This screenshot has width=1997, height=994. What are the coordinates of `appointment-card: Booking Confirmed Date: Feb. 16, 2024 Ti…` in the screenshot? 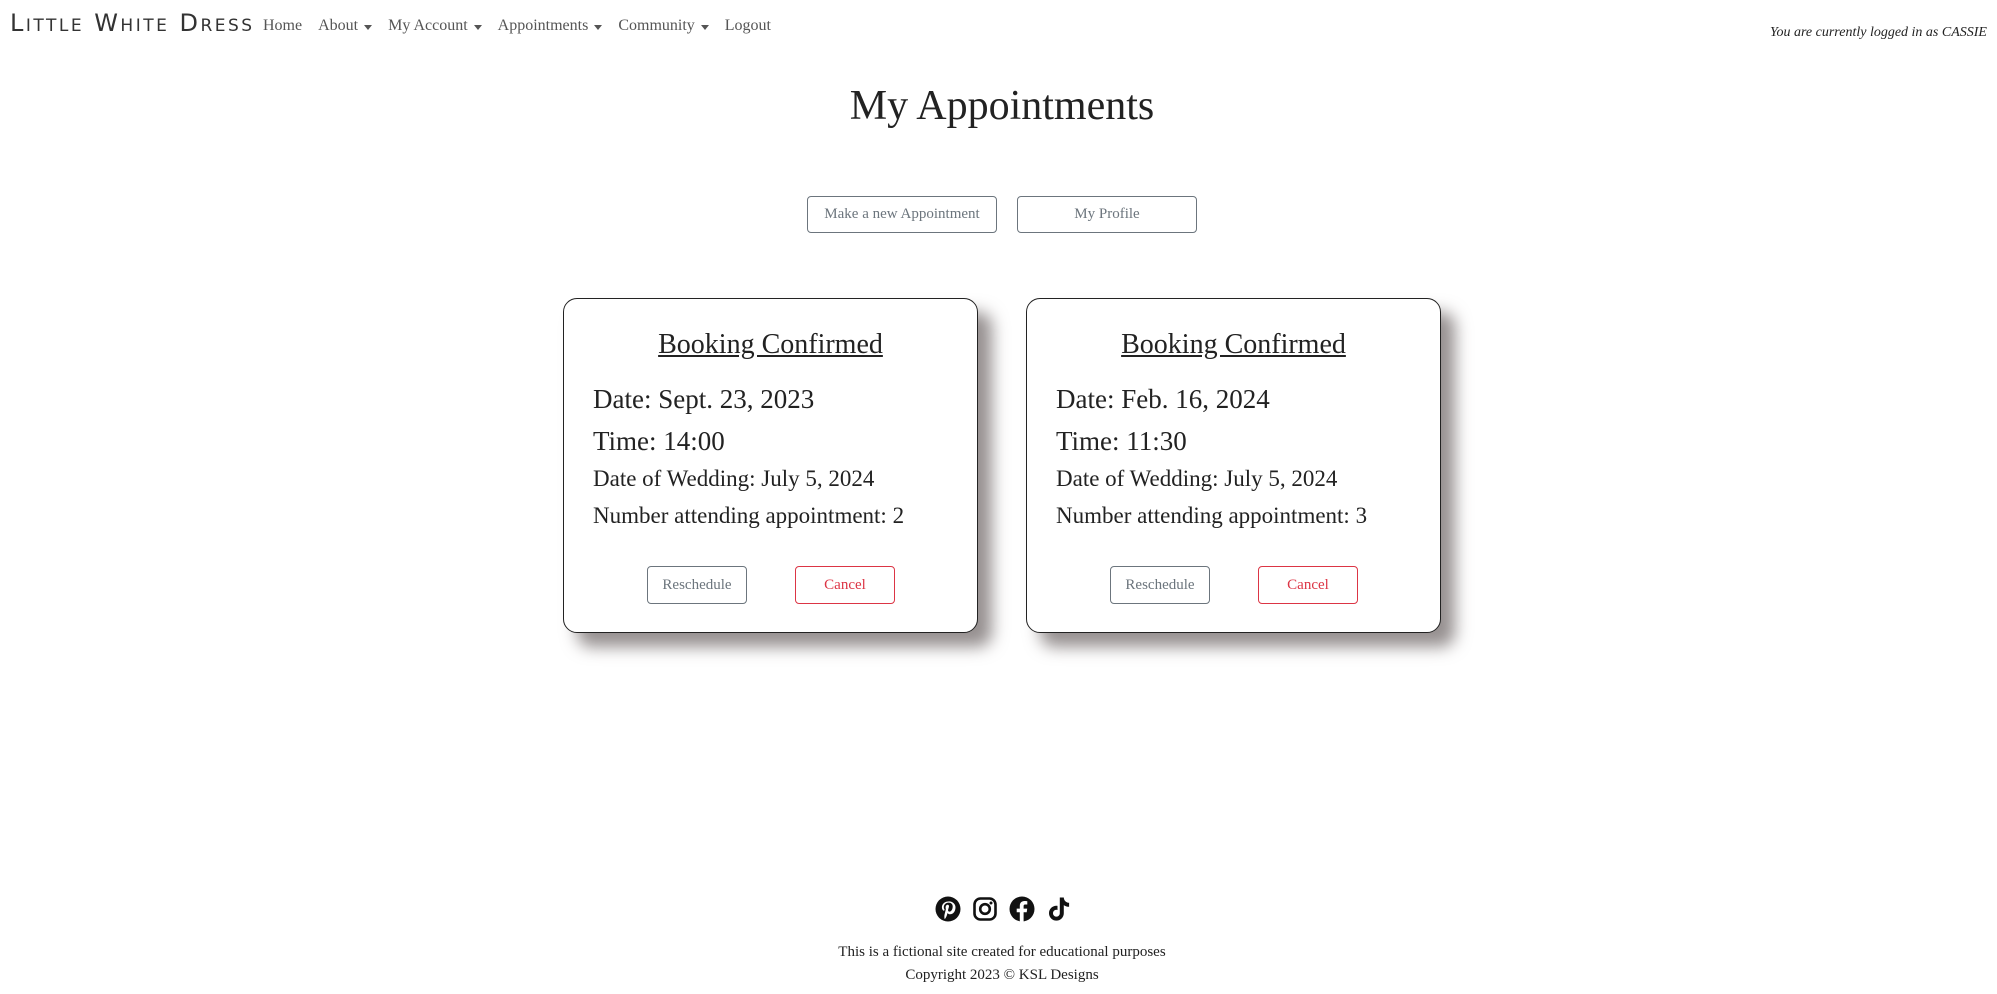 It's located at (1233, 465).